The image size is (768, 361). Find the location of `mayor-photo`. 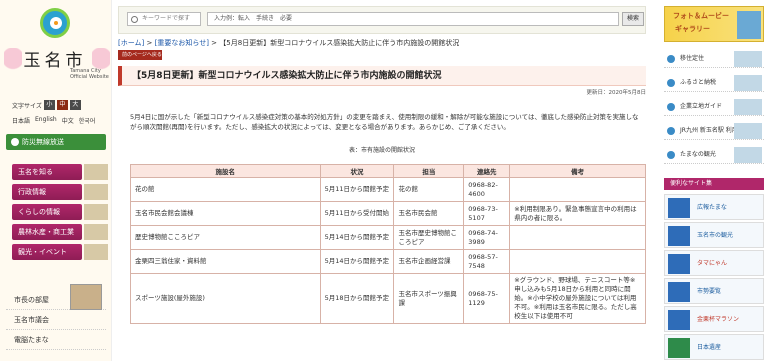

mayor-photo is located at coordinates (86, 297).